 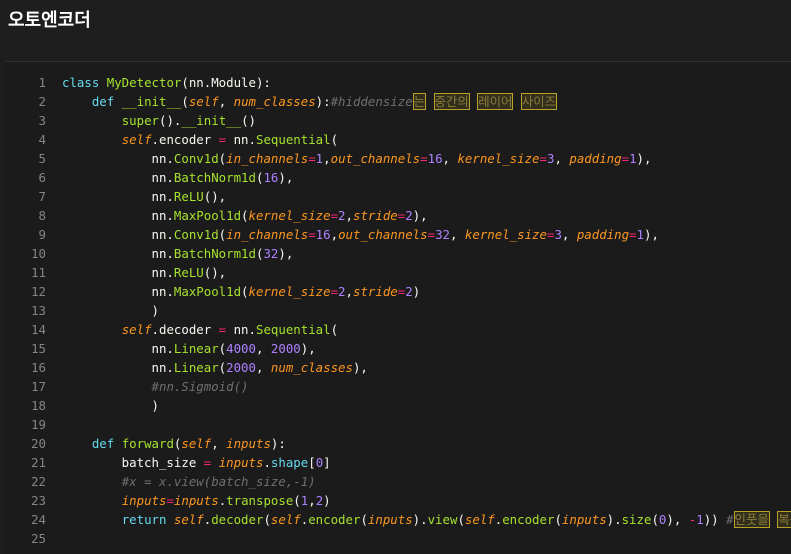 I want to click on code-token: size, so click(x=636, y=519).